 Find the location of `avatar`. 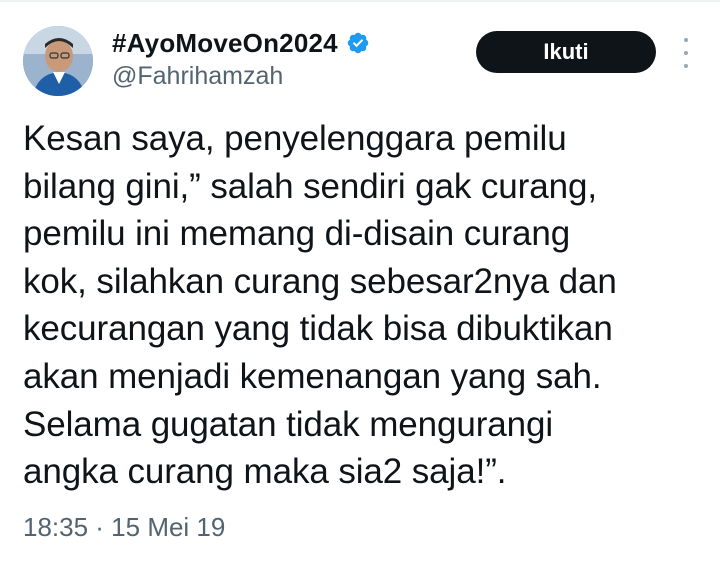

avatar is located at coordinates (58, 61).